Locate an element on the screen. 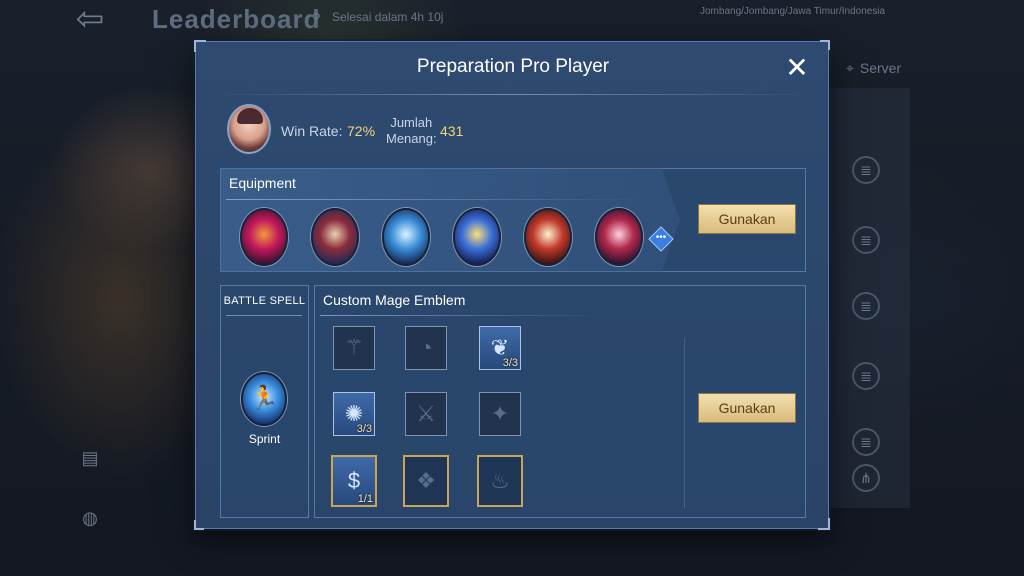  help-icon: ? is located at coordinates (316, 18).